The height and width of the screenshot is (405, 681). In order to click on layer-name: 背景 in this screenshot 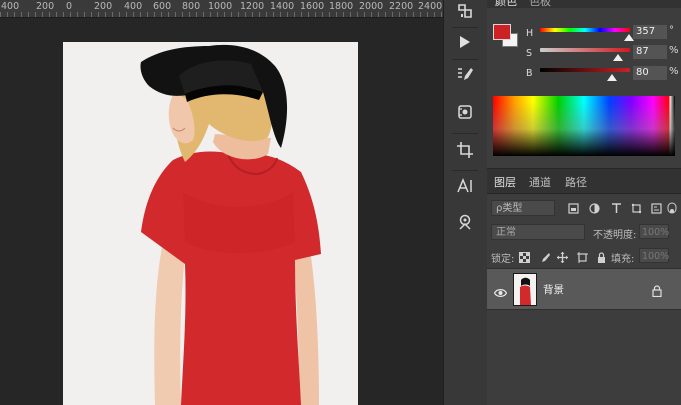, I will do `click(553, 289)`.